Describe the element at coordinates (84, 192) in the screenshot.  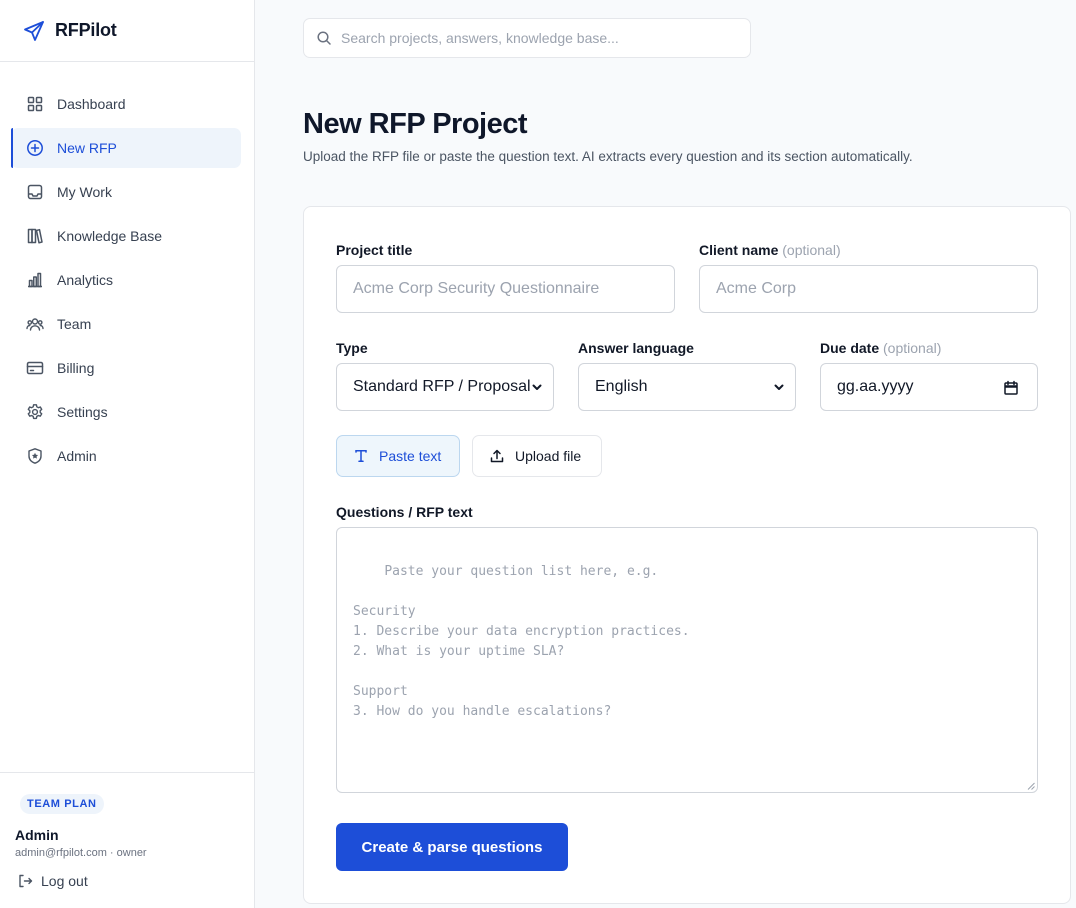
I see `sidebar-item-label: My Work` at that location.